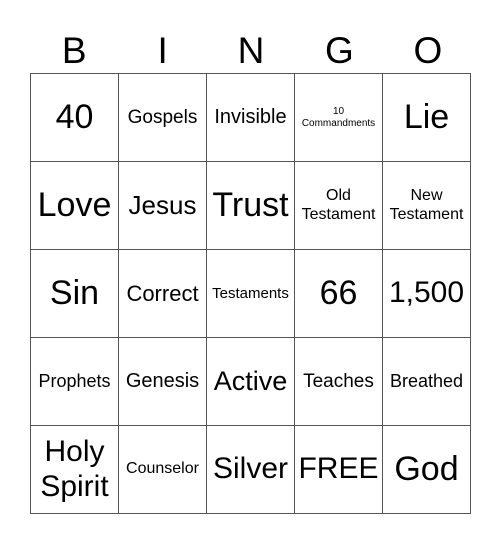 The height and width of the screenshot is (544, 500). I want to click on bingo-cell: God, so click(426, 469).